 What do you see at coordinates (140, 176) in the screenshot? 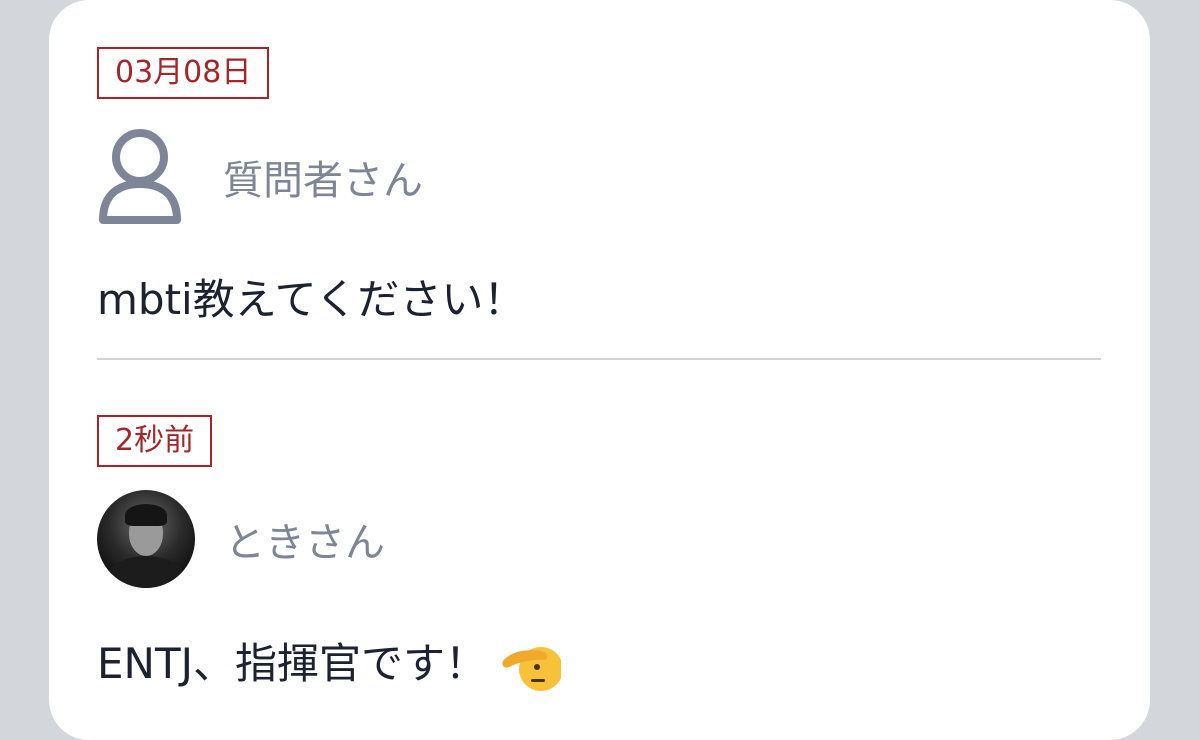
I see `user-outline-icon` at bounding box center [140, 176].